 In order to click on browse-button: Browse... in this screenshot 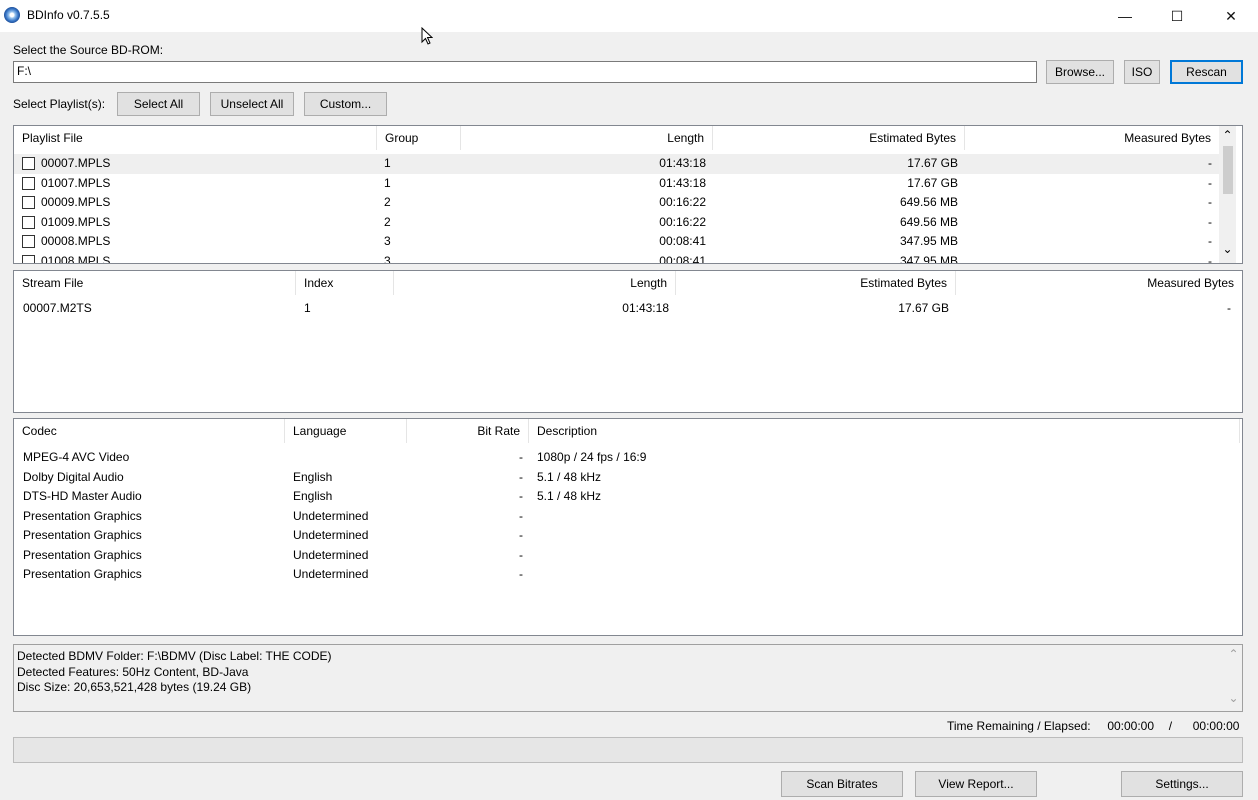, I will do `click(1080, 72)`.